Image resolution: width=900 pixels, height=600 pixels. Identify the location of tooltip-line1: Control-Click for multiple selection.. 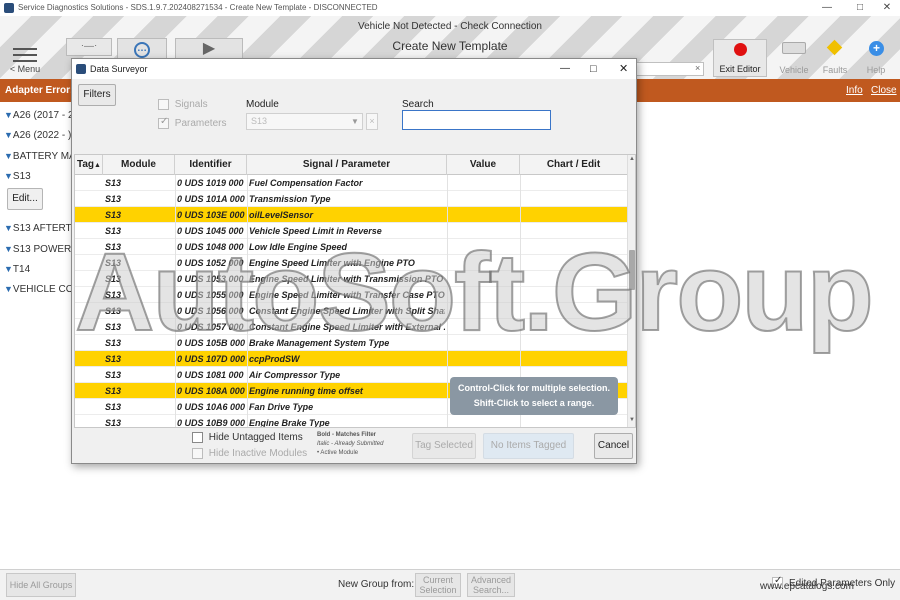
(533, 388).